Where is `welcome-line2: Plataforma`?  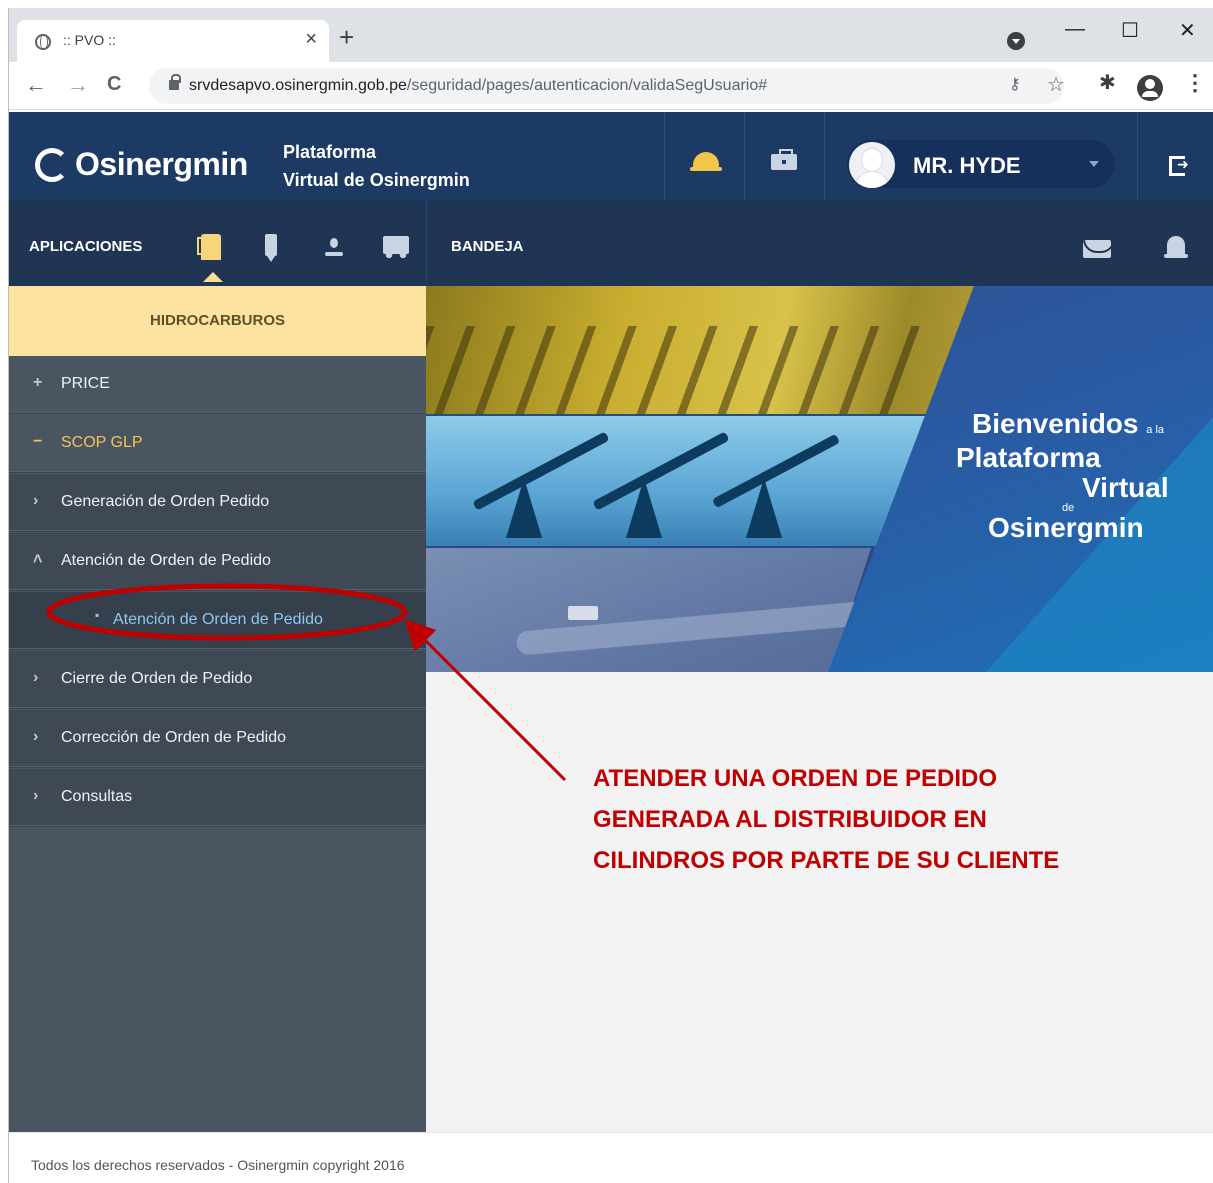
welcome-line2: Plataforma is located at coordinates (1028, 457).